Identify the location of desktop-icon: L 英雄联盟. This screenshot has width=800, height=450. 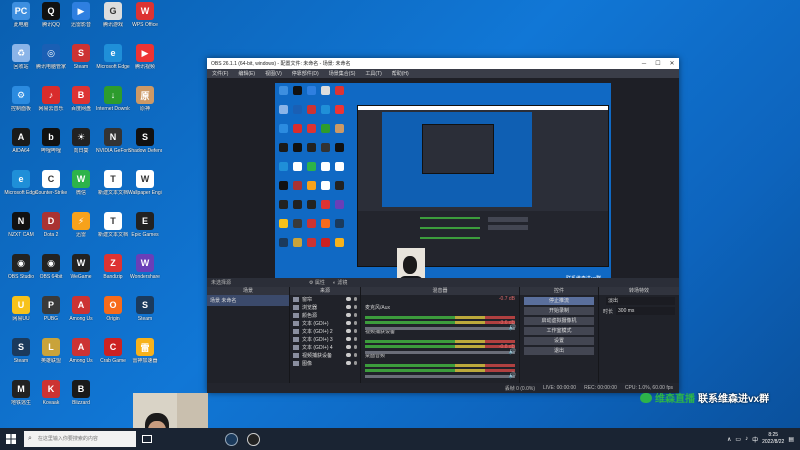
(51, 357).